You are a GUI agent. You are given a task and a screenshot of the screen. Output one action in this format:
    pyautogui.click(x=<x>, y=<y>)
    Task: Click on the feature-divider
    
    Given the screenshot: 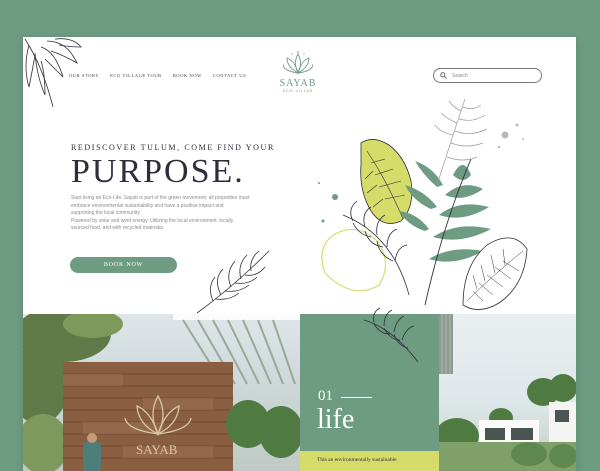 What is the action you would take?
    pyautogui.click(x=356, y=397)
    